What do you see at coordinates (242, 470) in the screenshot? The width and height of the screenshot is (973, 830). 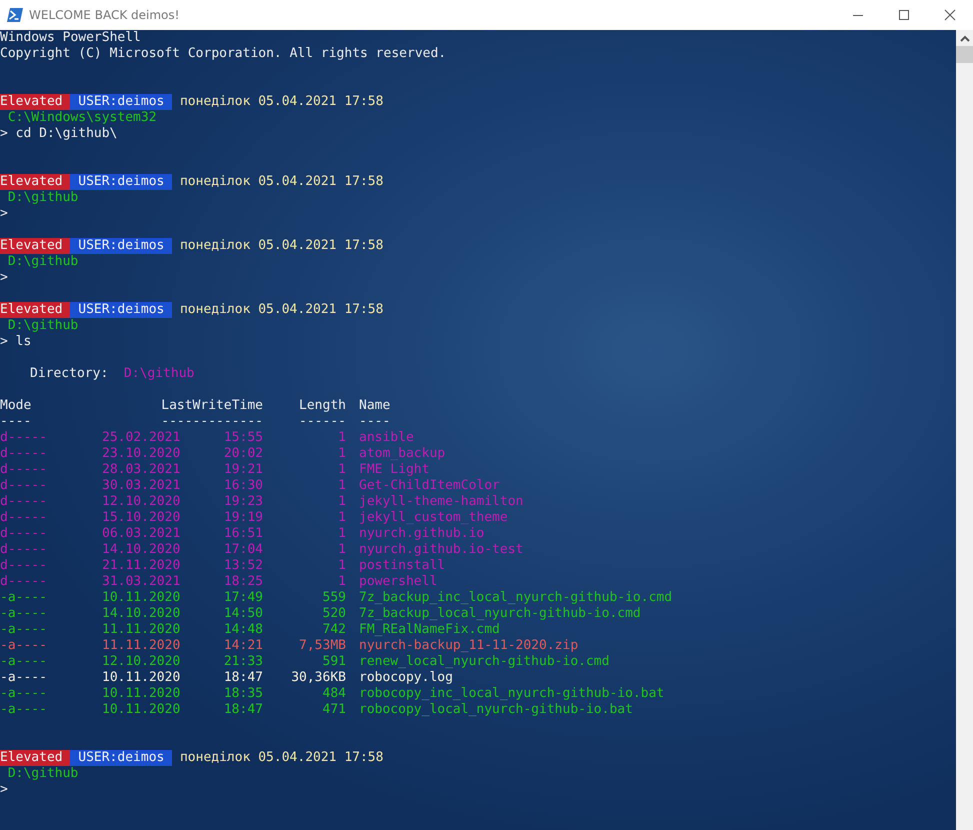 I see `time-cell-text: 19:21` at bounding box center [242, 470].